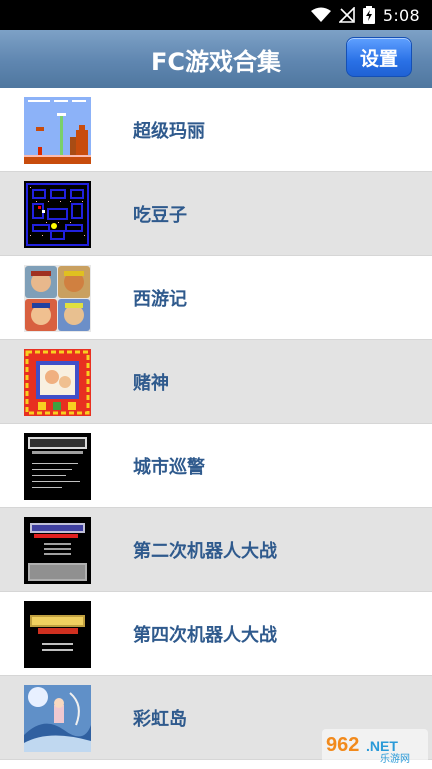  I want to click on svg-text: .NET, so click(382, 746).